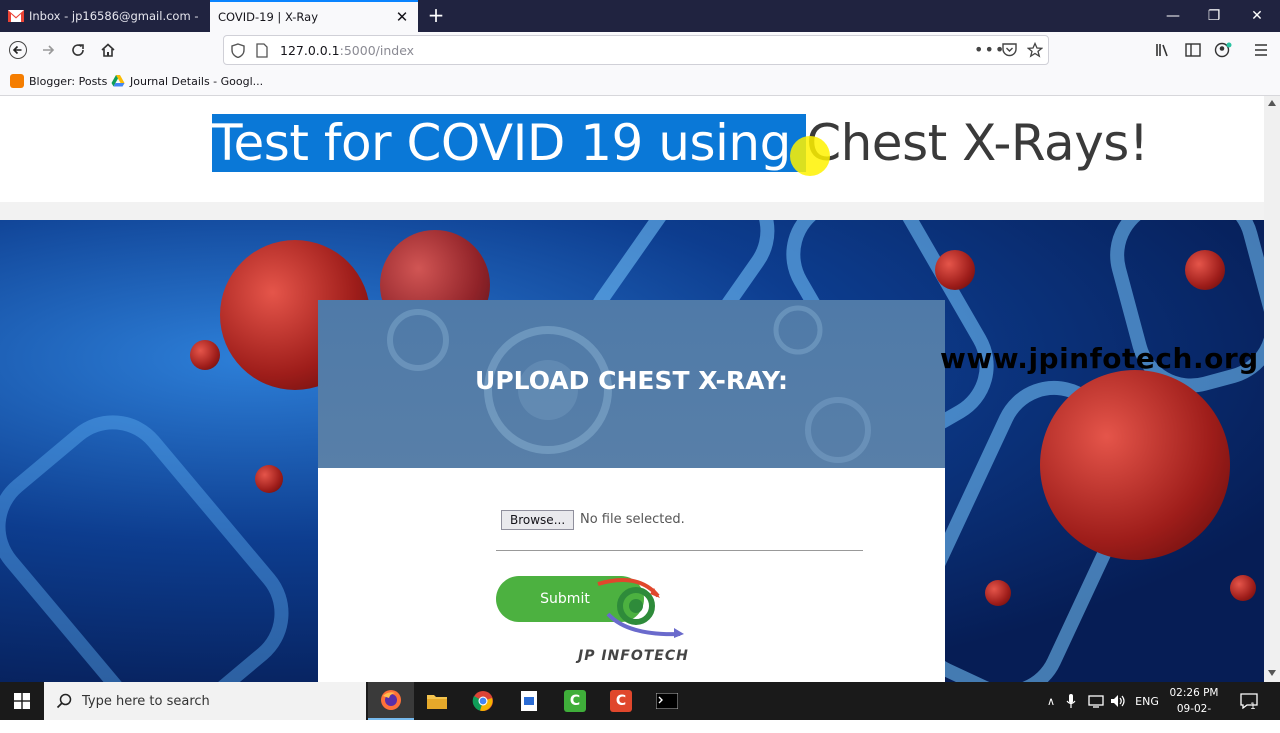  What do you see at coordinates (636, 50) in the screenshot?
I see `url-bar: 127.0.0.1:5000/index •••` at bounding box center [636, 50].